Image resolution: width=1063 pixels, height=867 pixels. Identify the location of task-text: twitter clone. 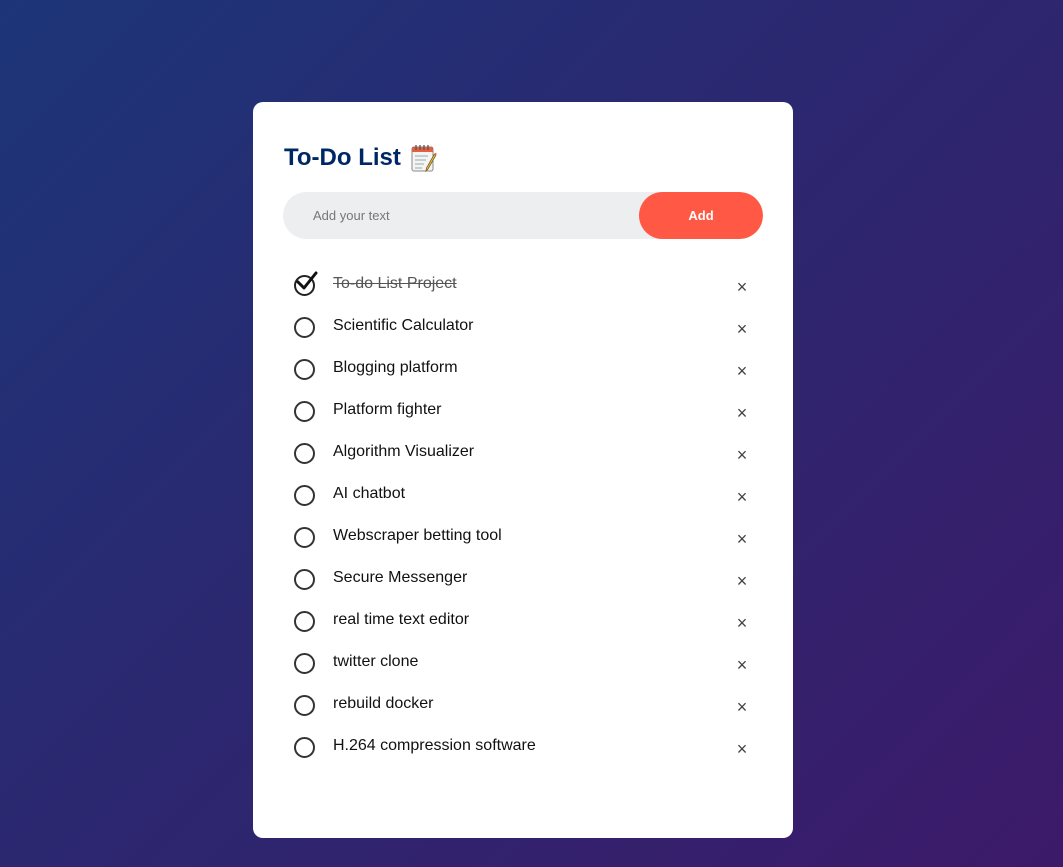
(375, 662).